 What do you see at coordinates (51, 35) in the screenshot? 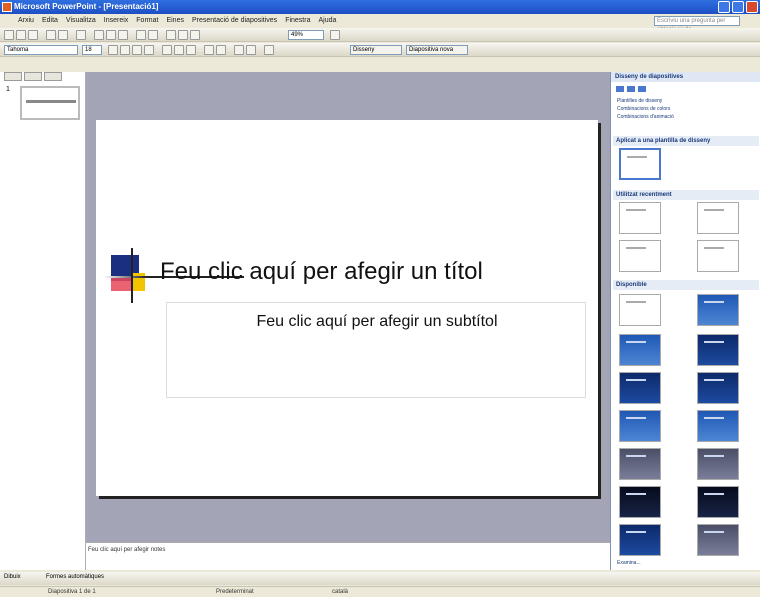
I see `print-icon` at bounding box center [51, 35].